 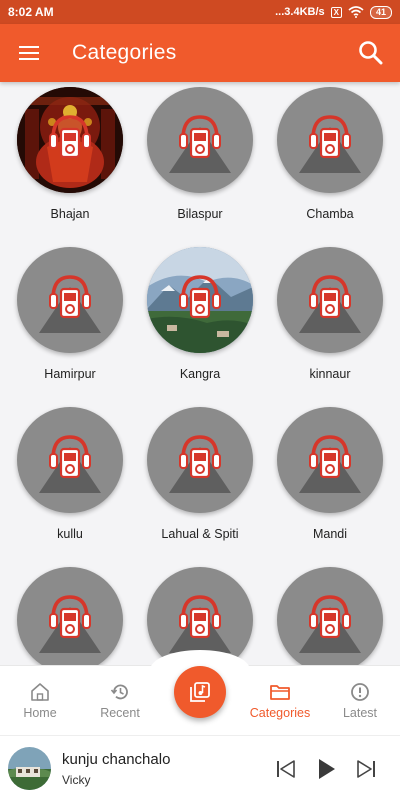 What do you see at coordinates (330, 534) in the screenshot?
I see `category-label: Mandi` at bounding box center [330, 534].